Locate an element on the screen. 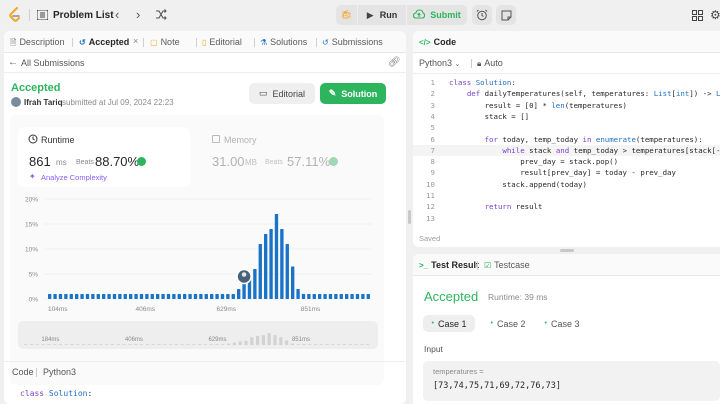 The height and width of the screenshot is (404, 720). code-line: 9 result[prev_day] = today - prev_day is located at coordinates (566, 172).